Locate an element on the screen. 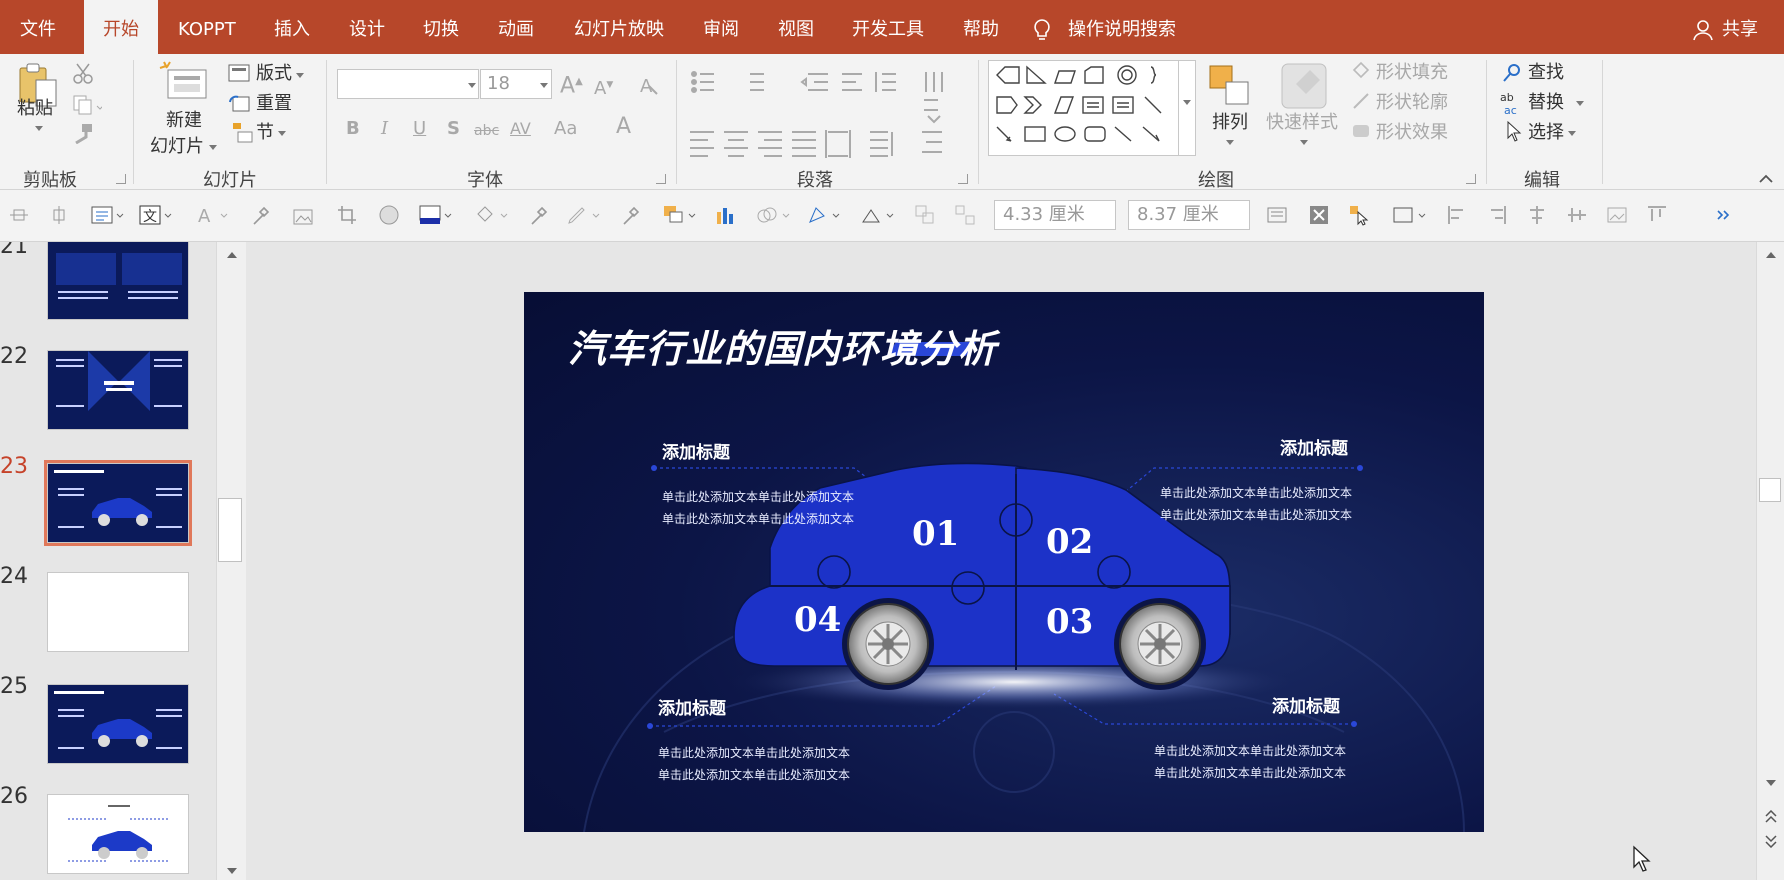  block-1-line-1: 单击此处添加文本单击此处添加文本 is located at coordinates (758, 497).